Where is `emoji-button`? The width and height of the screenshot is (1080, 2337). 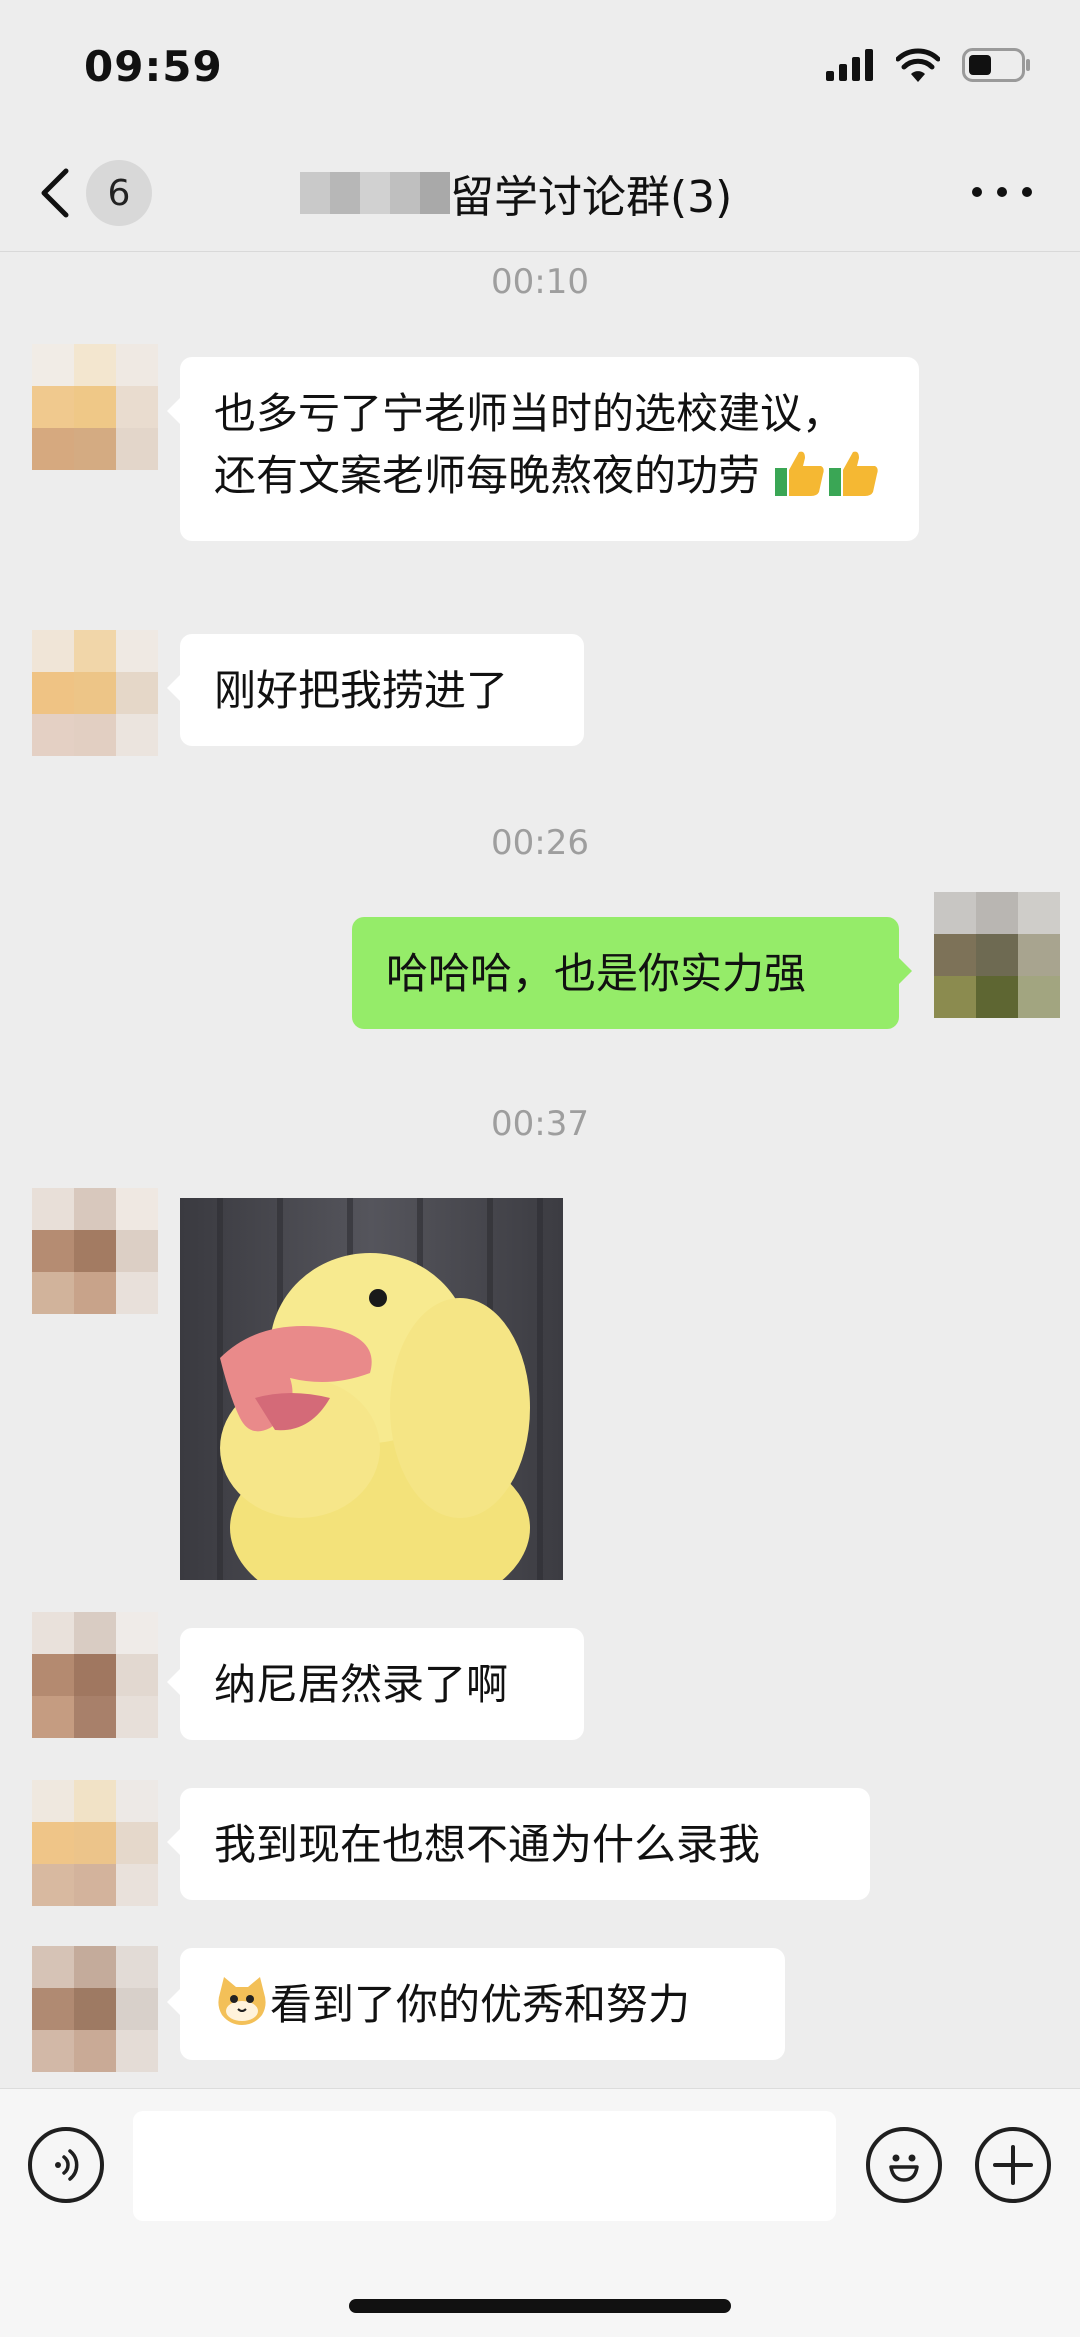
emoji-button is located at coordinates (904, 2165).